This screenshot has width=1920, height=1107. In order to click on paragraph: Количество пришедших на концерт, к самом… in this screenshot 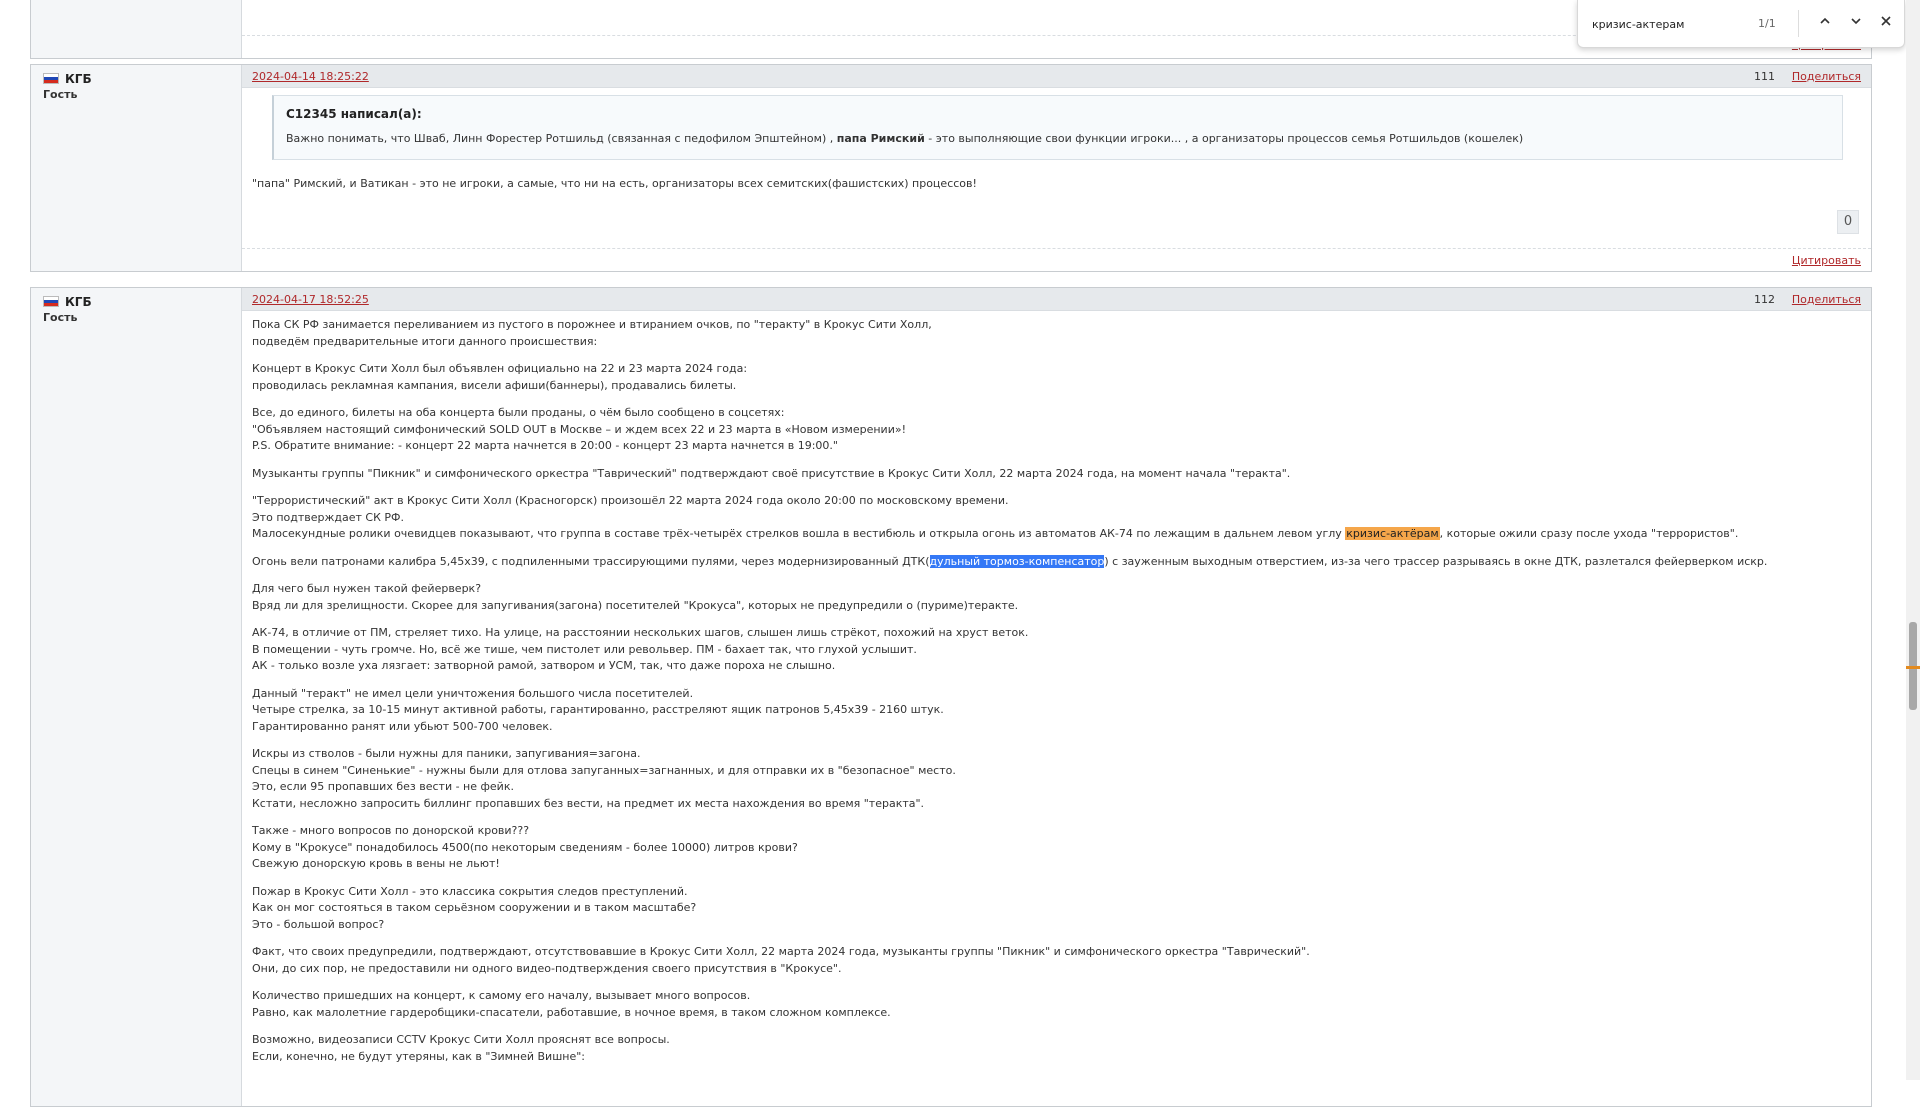, I will do `click(571, 1004)`.